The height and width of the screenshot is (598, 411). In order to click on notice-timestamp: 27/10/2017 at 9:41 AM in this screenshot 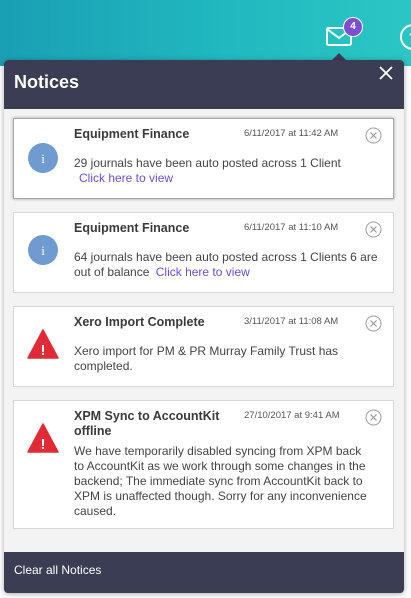, I will do `click(292, 415)`.